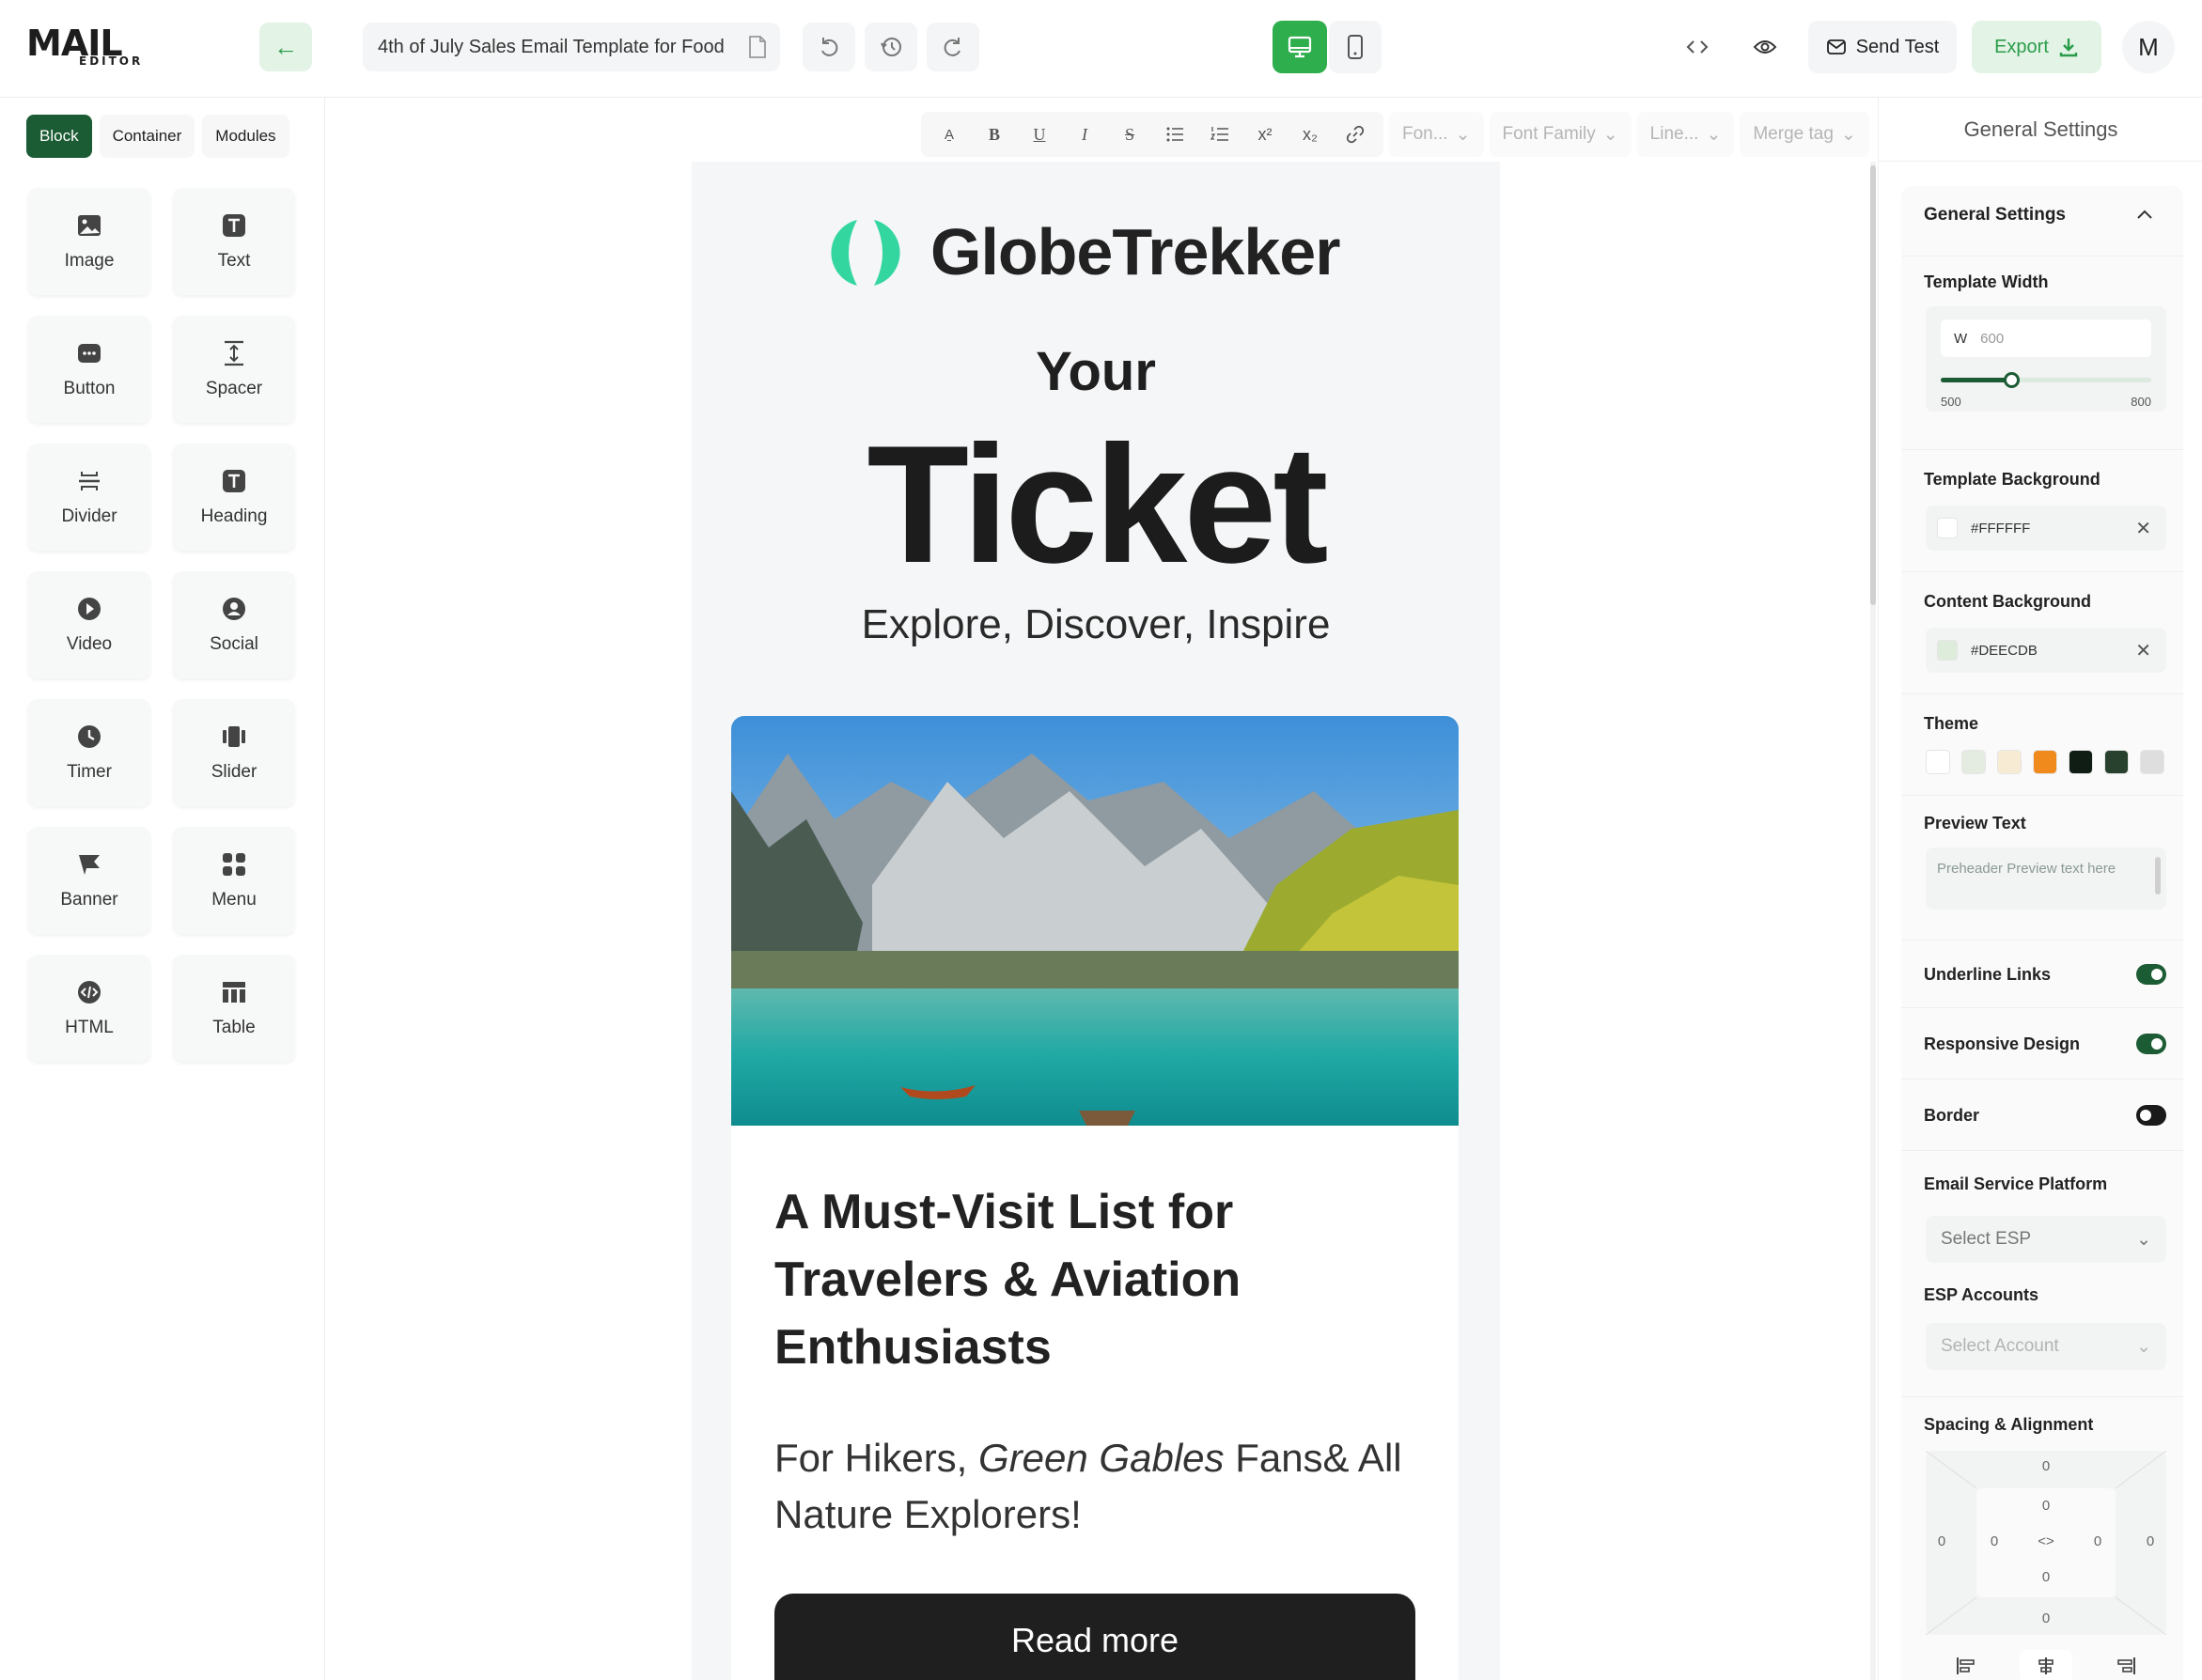 This screenshot has height=1680, width=2202. I want to click on brand-header: GlobeTrekker, so click(1101, 251).